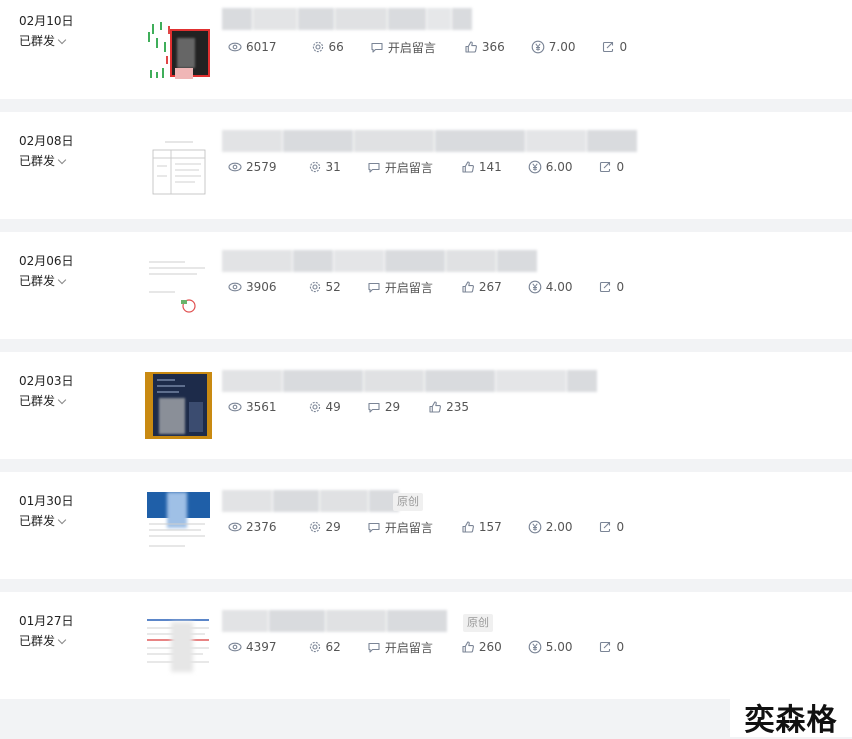 The width and height of the screenshot is (852, 739). I want to click on views-stat: 2579, so click(252, 167).